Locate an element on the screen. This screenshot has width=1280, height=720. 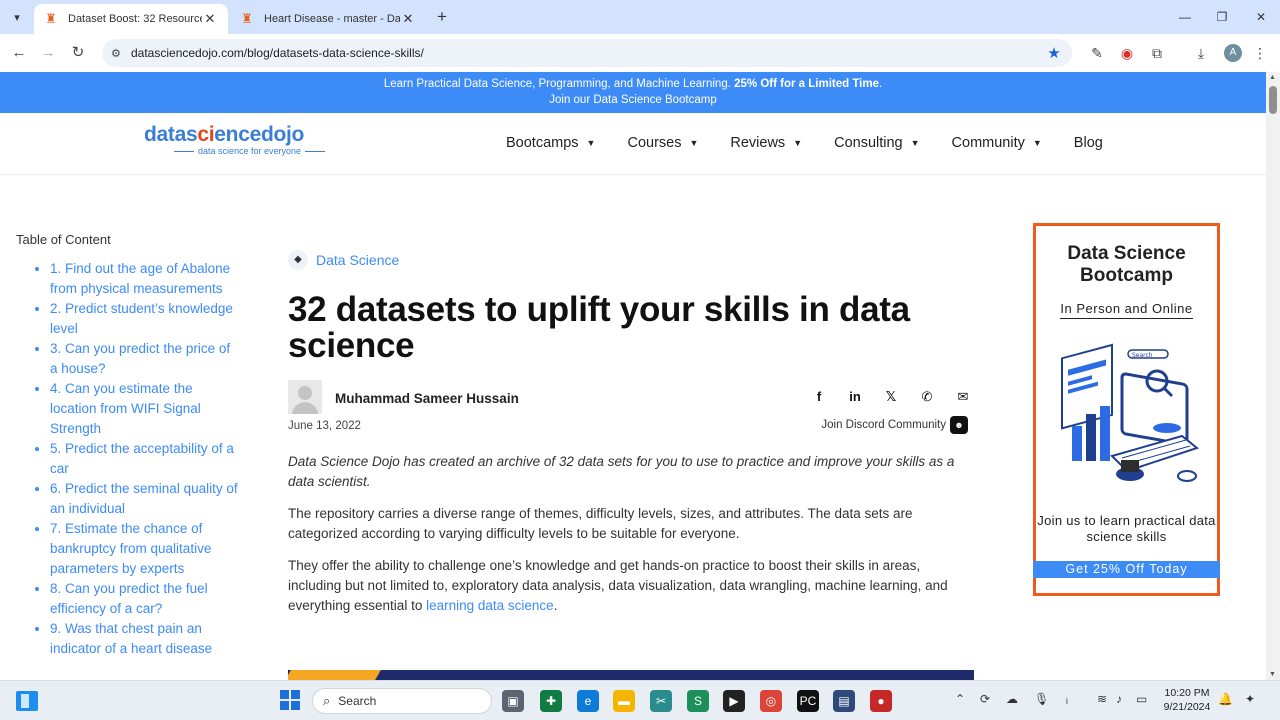
tab-search-icon: ▾ is located at coordinates (17, 17).